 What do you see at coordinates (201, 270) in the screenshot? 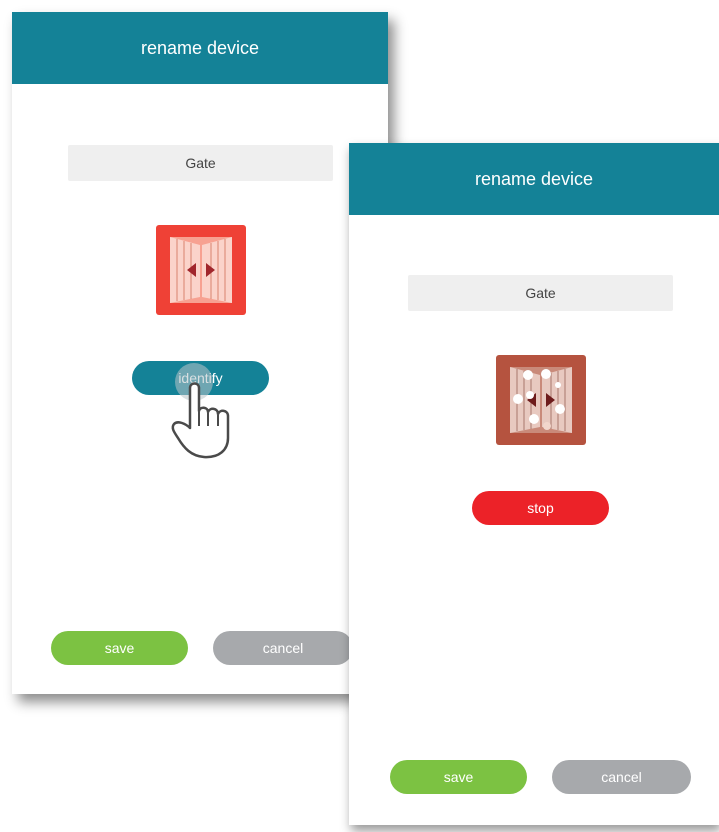
I see `gate-icon` at bounding box center [201, 270].